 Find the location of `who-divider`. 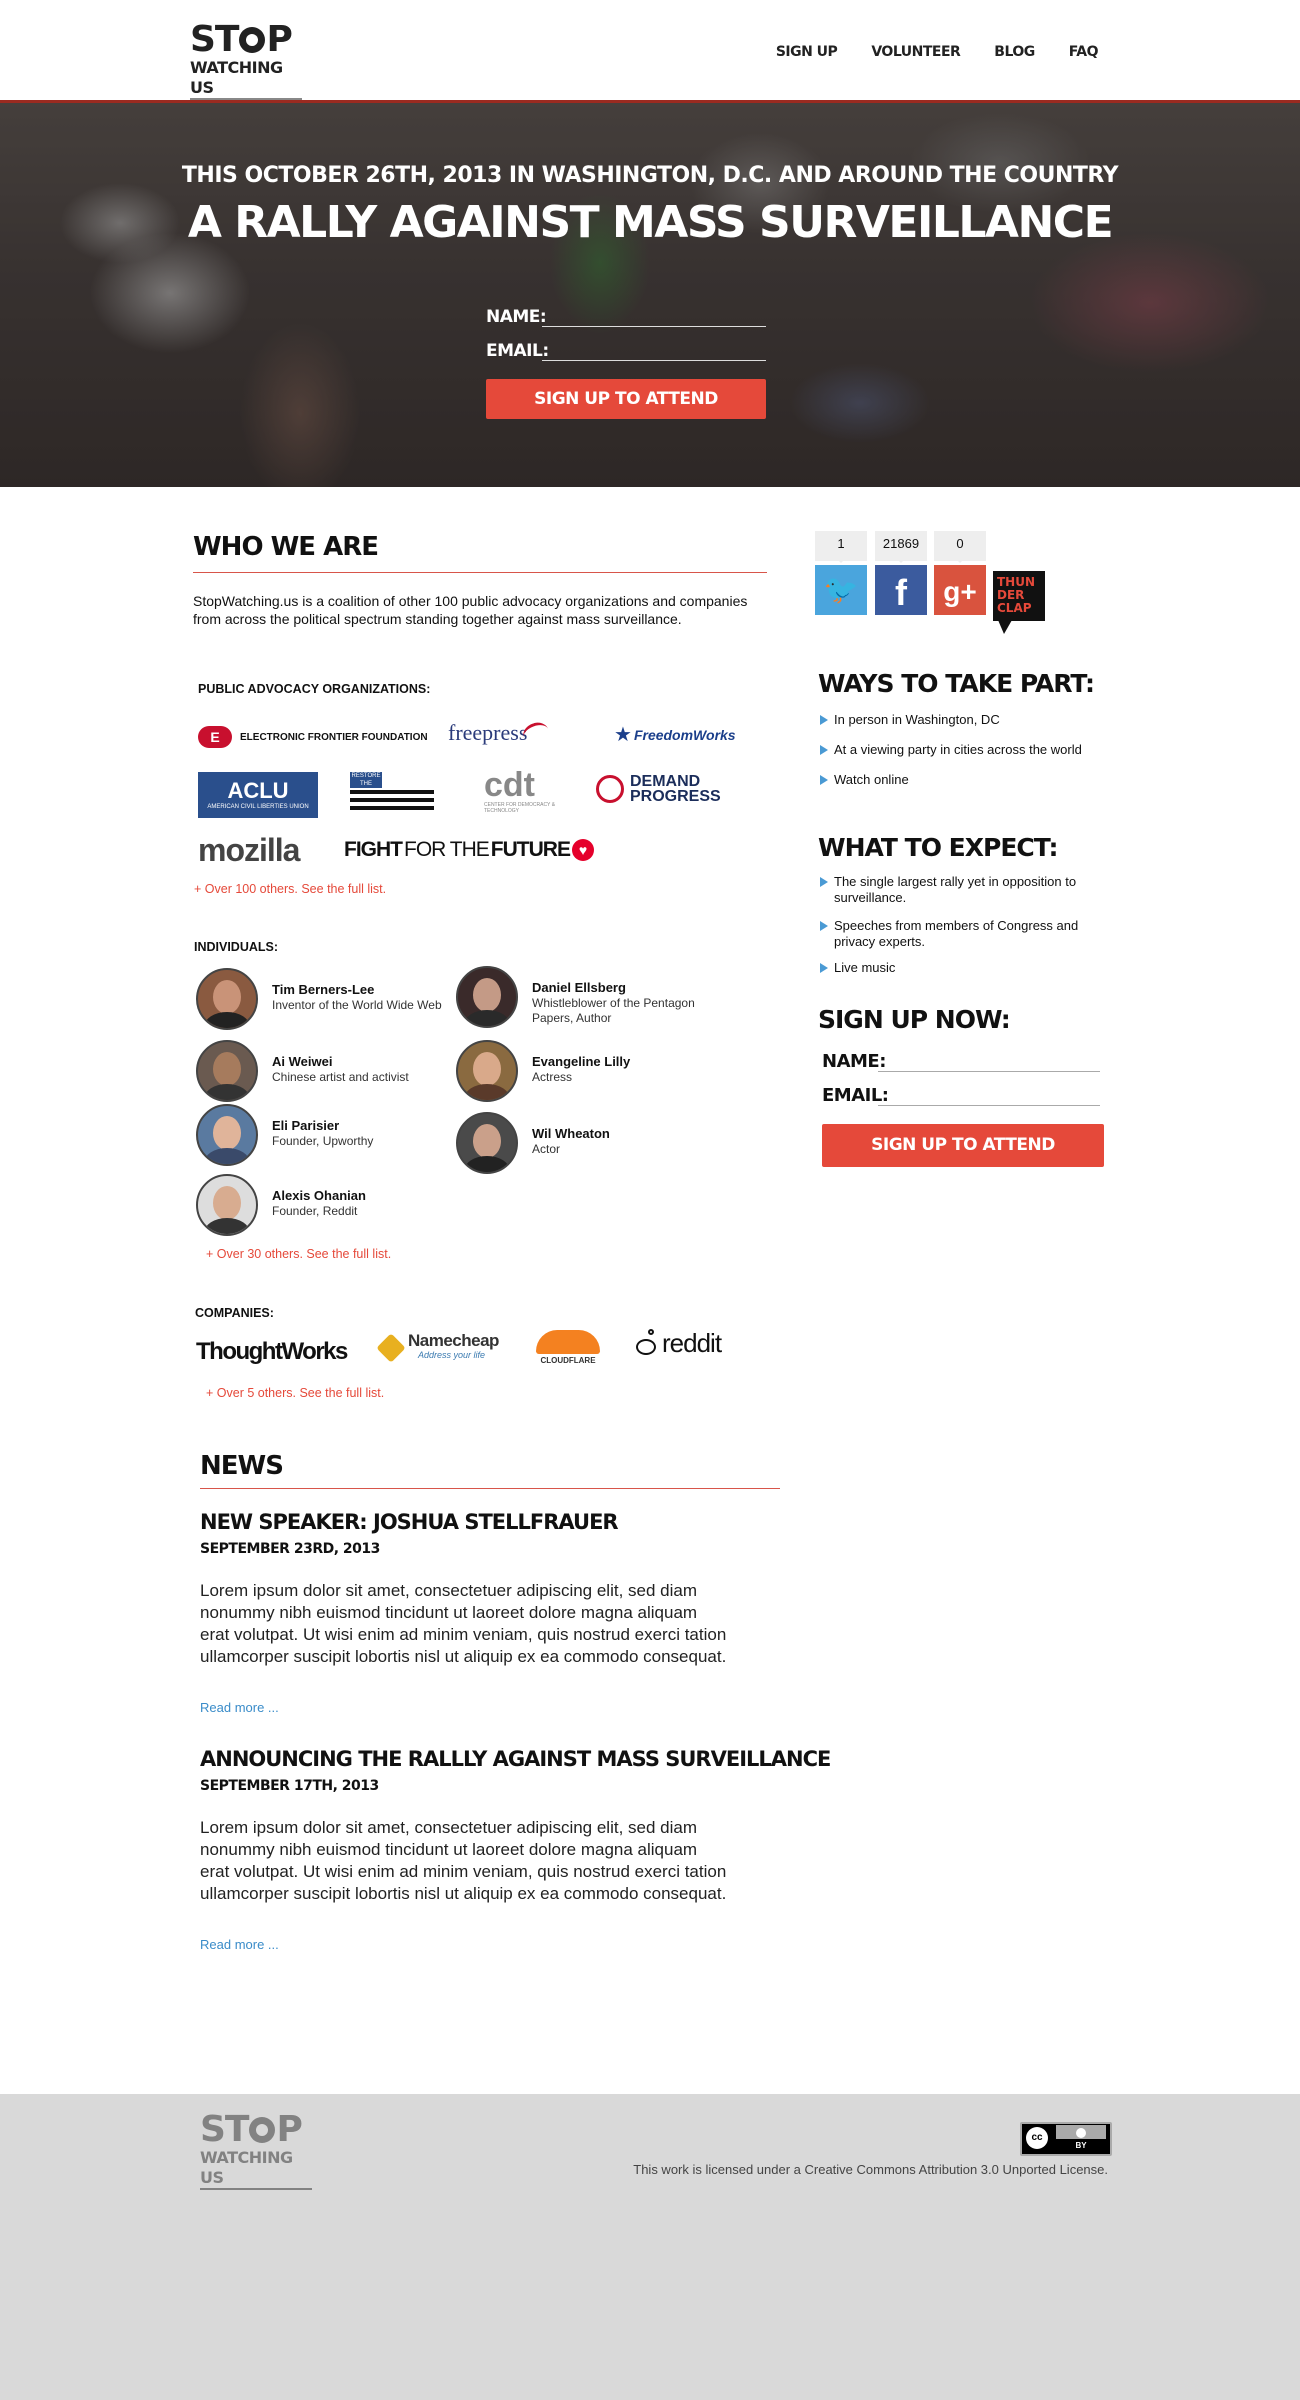

who-divider is located at coordinates (480, 572).